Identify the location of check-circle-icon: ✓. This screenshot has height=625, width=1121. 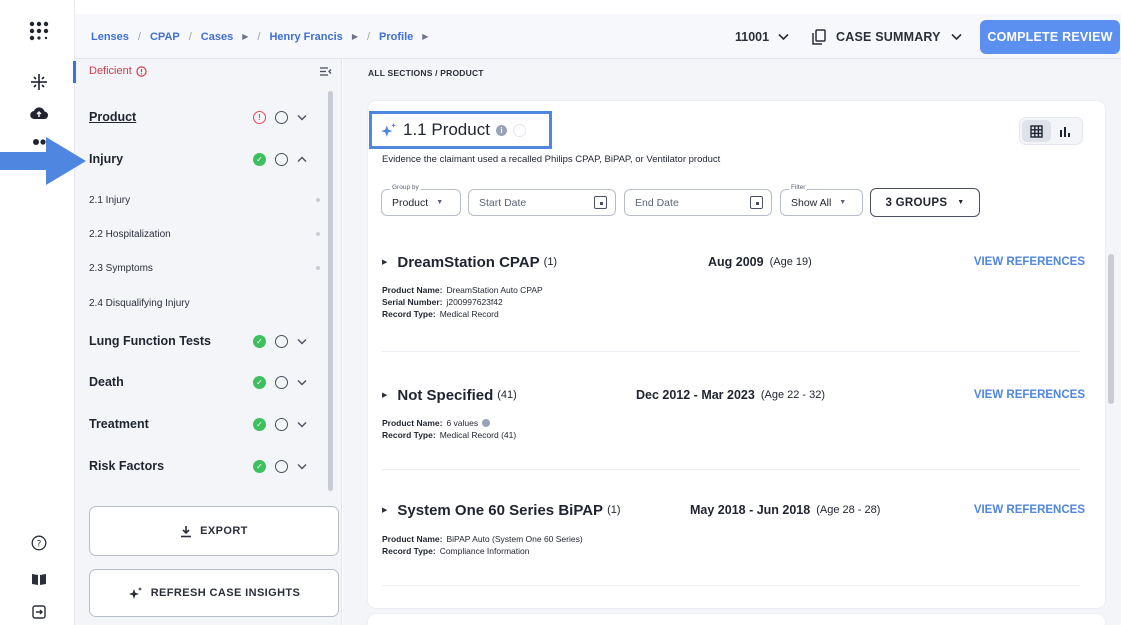
(259, 382).